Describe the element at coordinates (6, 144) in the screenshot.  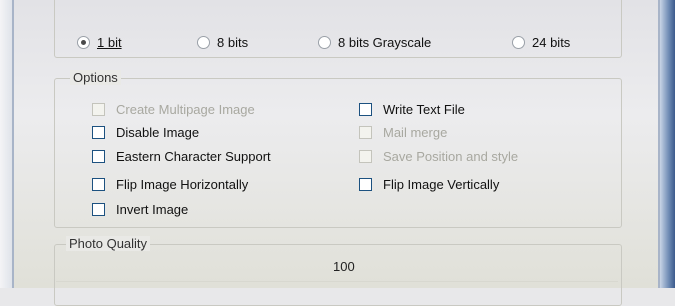
I see `window-left-edge` at that location.